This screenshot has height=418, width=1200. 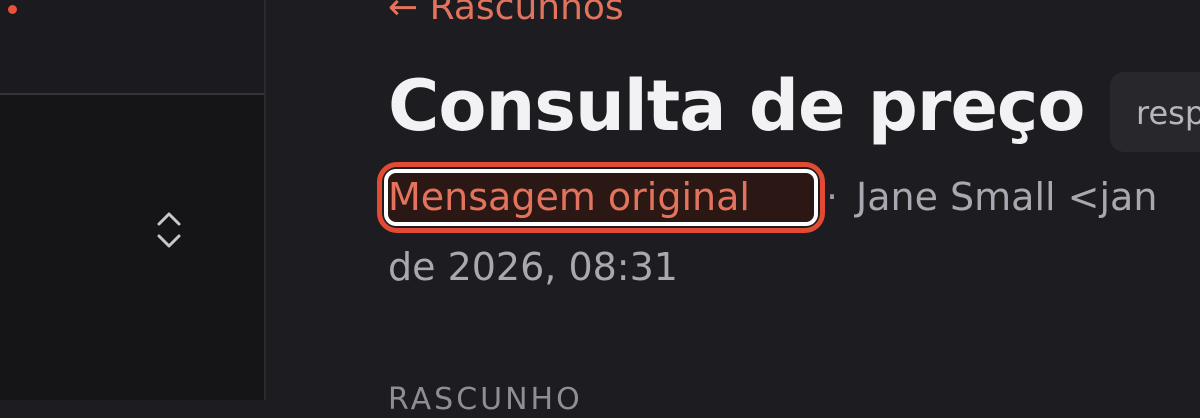 I want to click on reply-tag: resp, so click(x=1155, y=112).